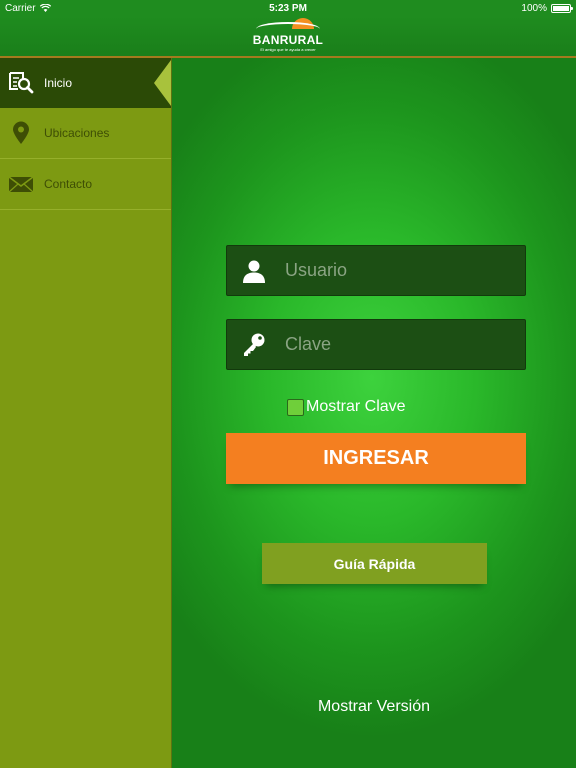 This screenshot has height=768, width=576. Describe the element at coordinates (68, 184) in the screenshot. I see `sidebar-item-label: Contacto` at that location.